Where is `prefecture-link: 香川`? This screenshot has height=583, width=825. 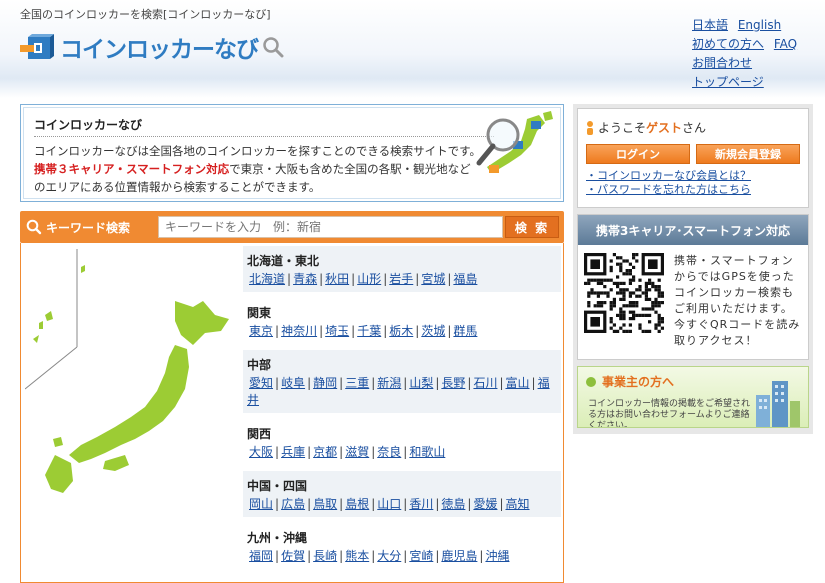
prefecture-link: 香川 is located at coordinates (421, 504).